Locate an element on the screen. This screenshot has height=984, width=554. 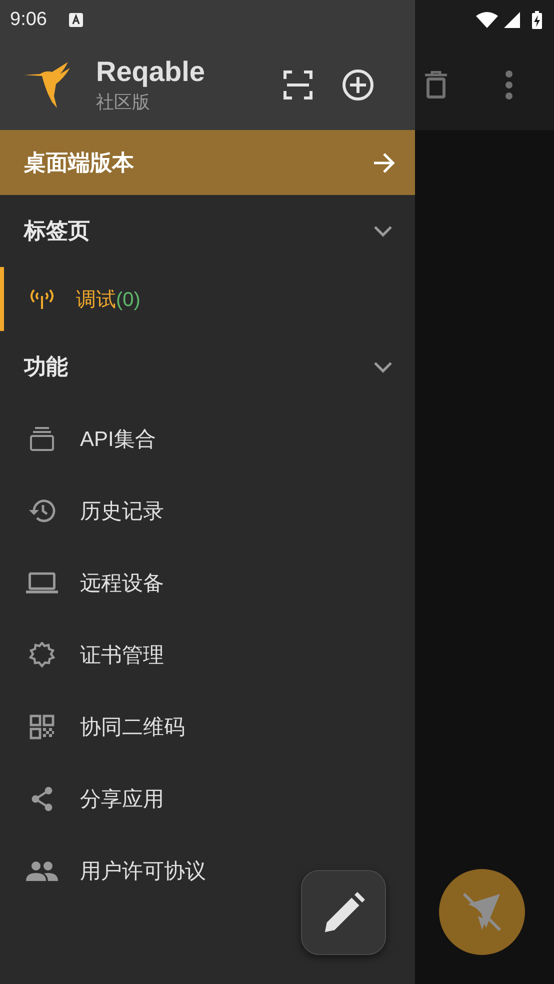
edition-label: 社区版 is located at coordinates (123, 102).